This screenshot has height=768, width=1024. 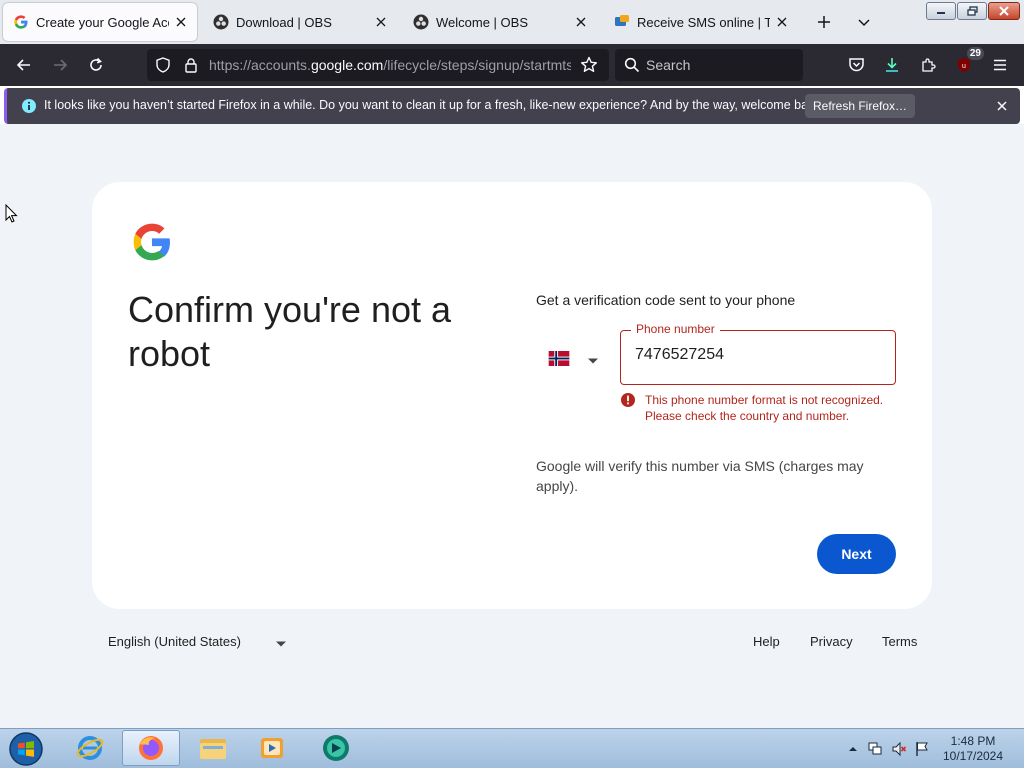 I want to click on sms-site-icon, so click(x=622, y=22).